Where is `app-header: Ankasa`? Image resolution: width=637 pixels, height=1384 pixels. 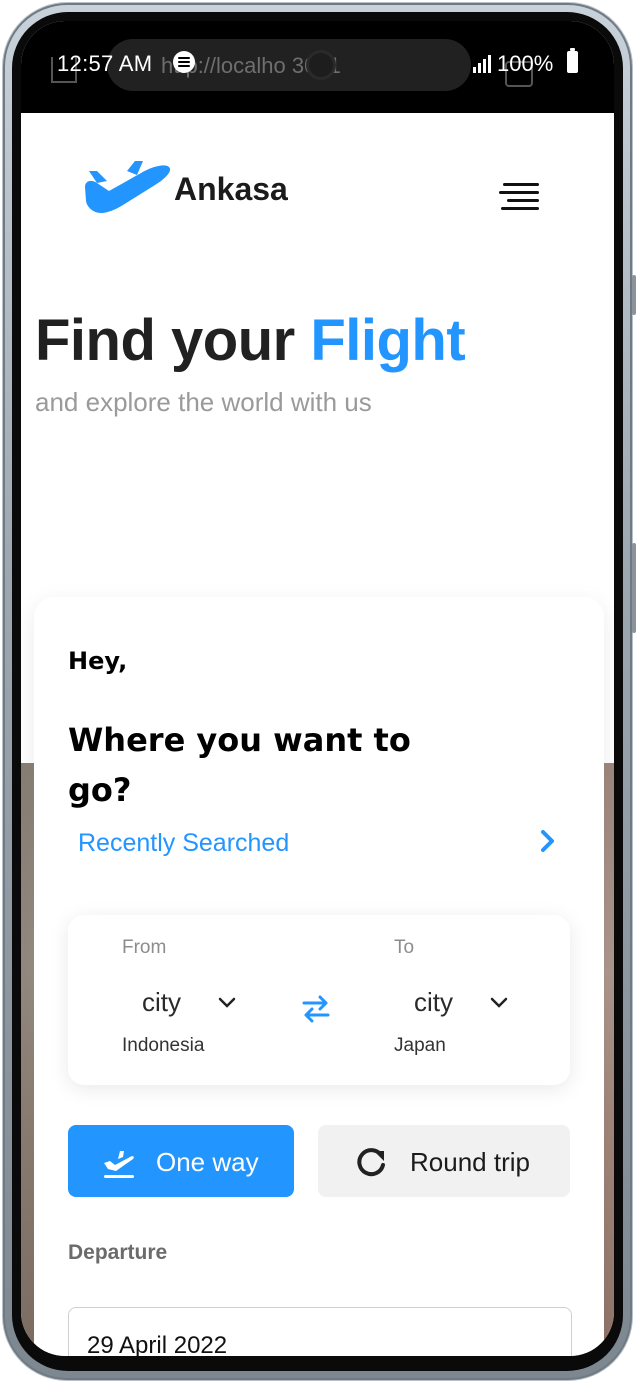
app-header: Ankasa is located at coordinates (317, 193).